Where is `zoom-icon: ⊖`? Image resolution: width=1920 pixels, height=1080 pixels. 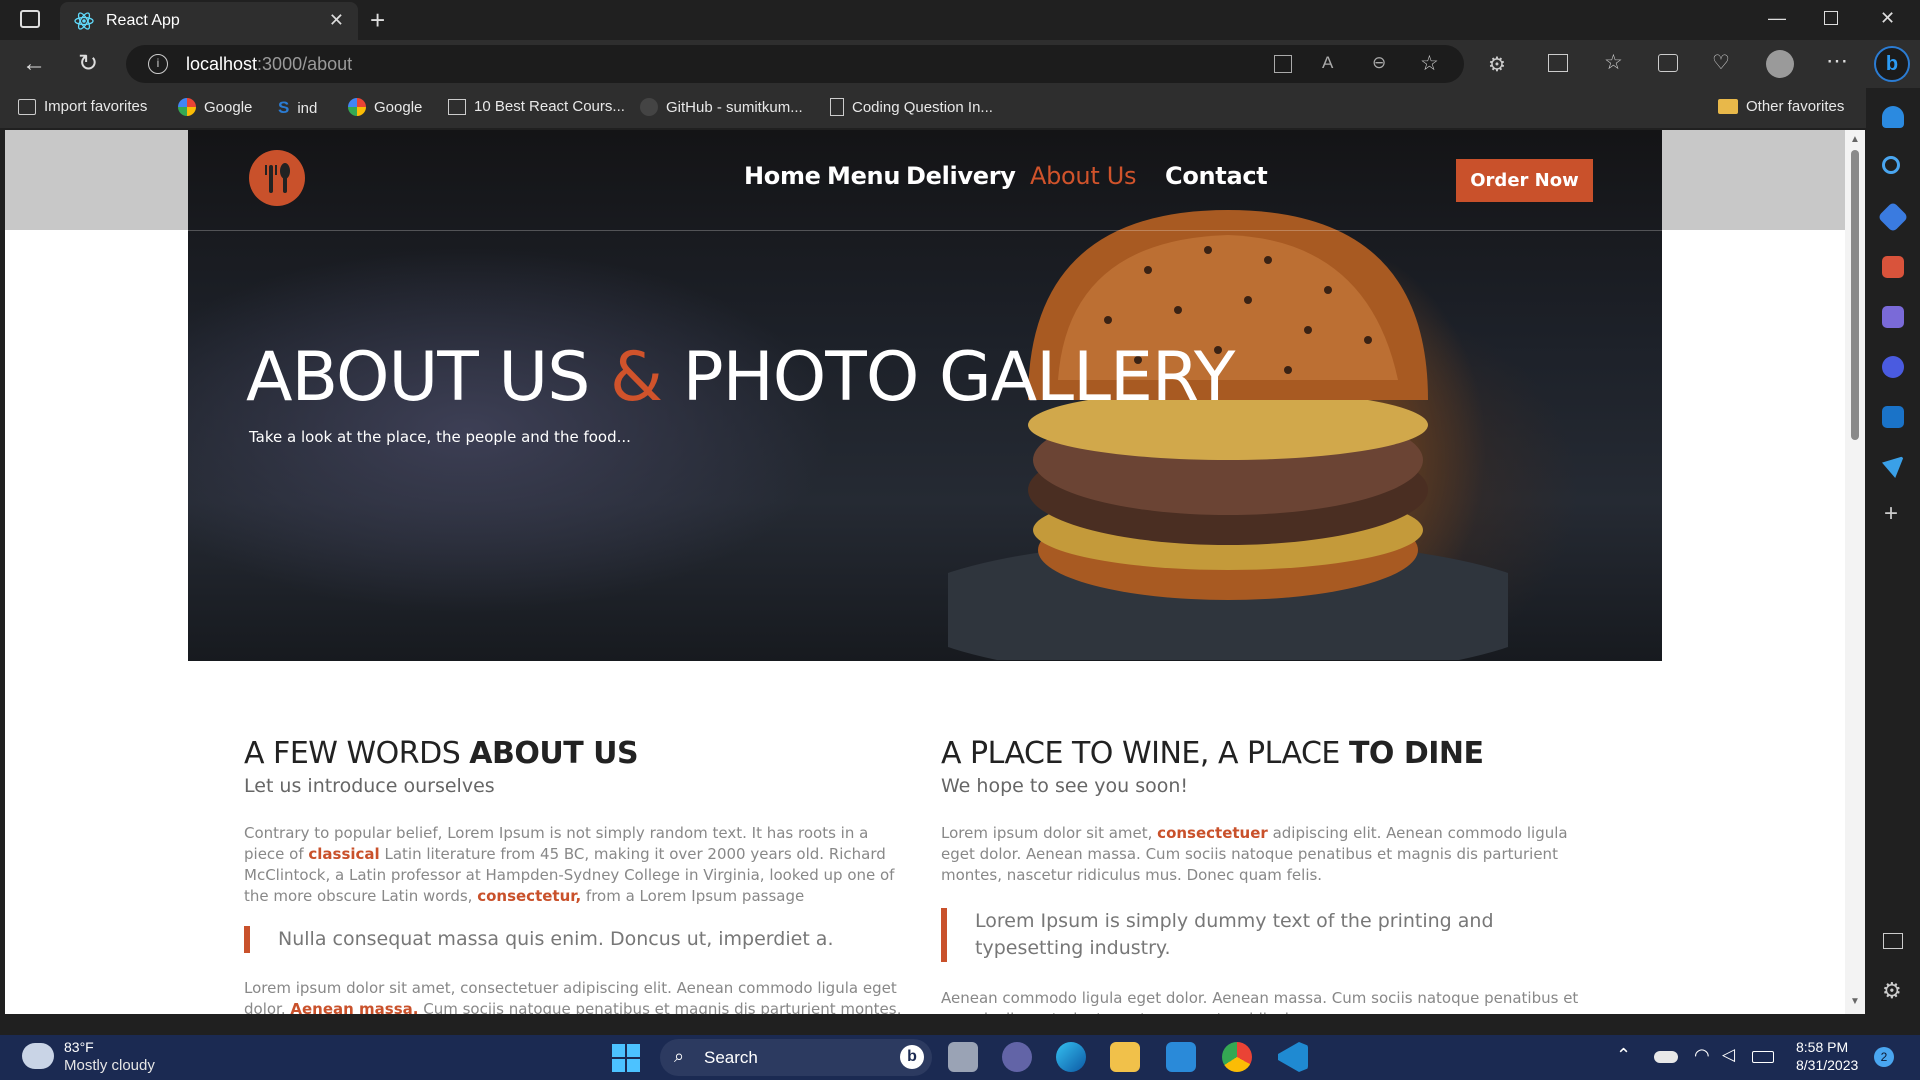 zoom-icon: ⊖ is located at coordinates (1379, 63).